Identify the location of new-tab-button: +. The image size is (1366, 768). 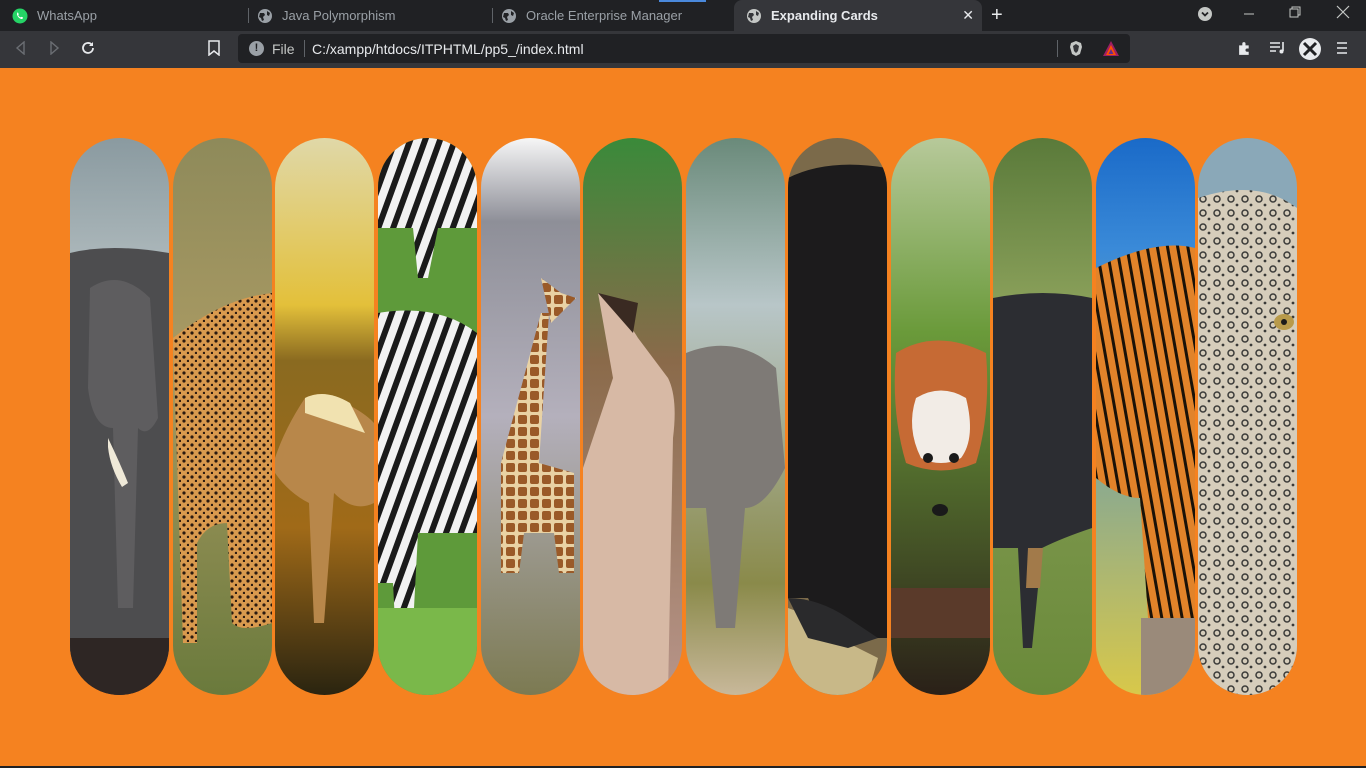
(997, 15).